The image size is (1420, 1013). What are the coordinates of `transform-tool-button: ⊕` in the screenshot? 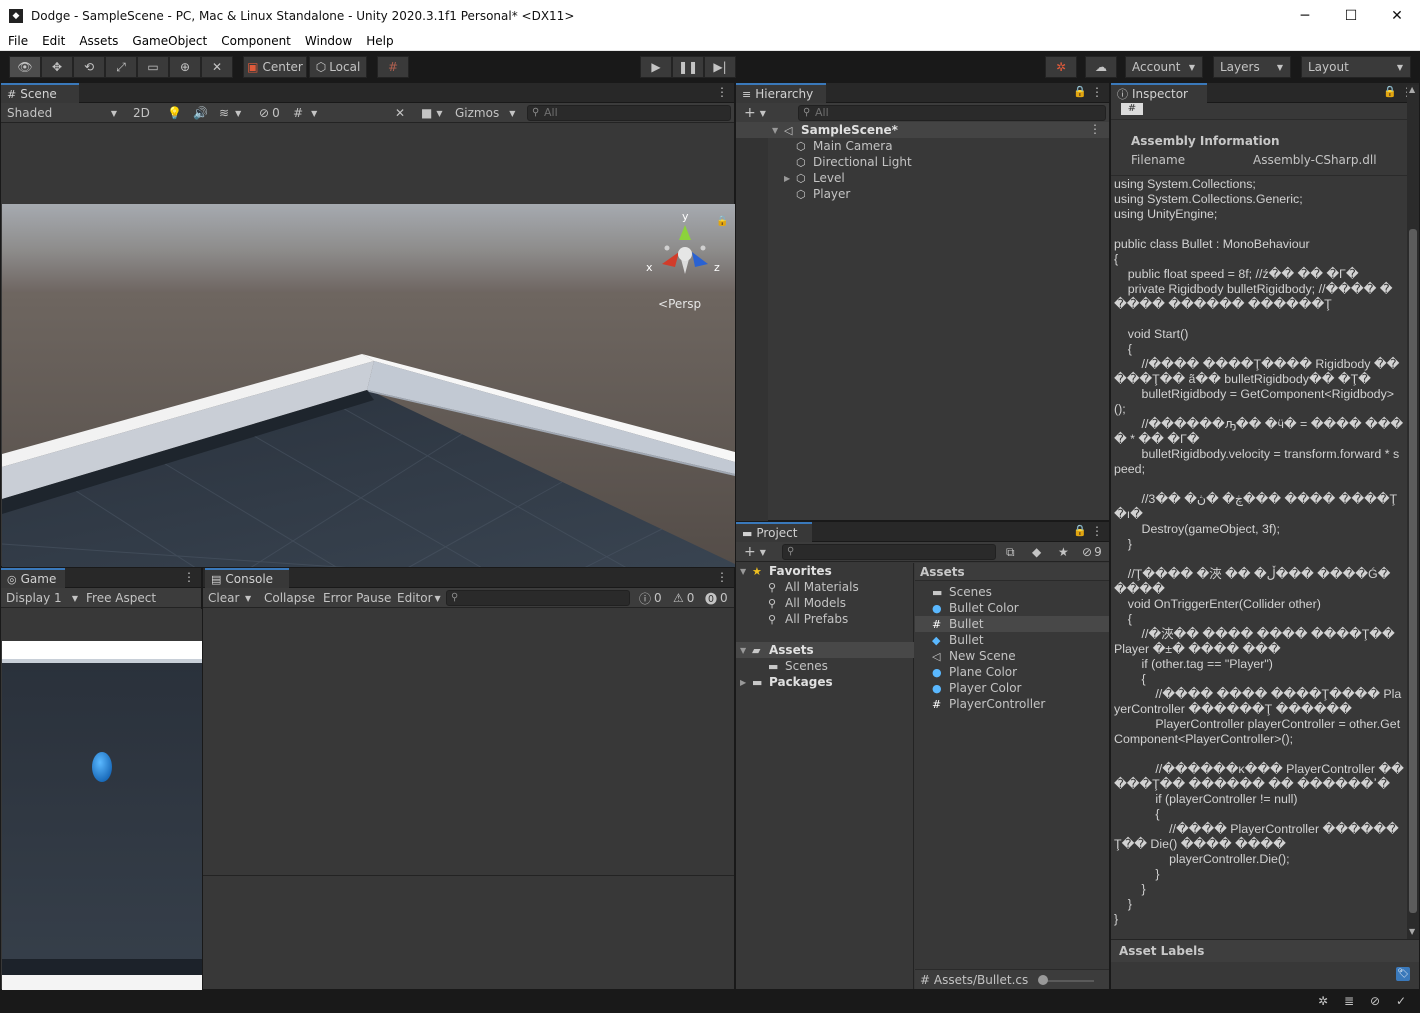 It's located at (185, 67).